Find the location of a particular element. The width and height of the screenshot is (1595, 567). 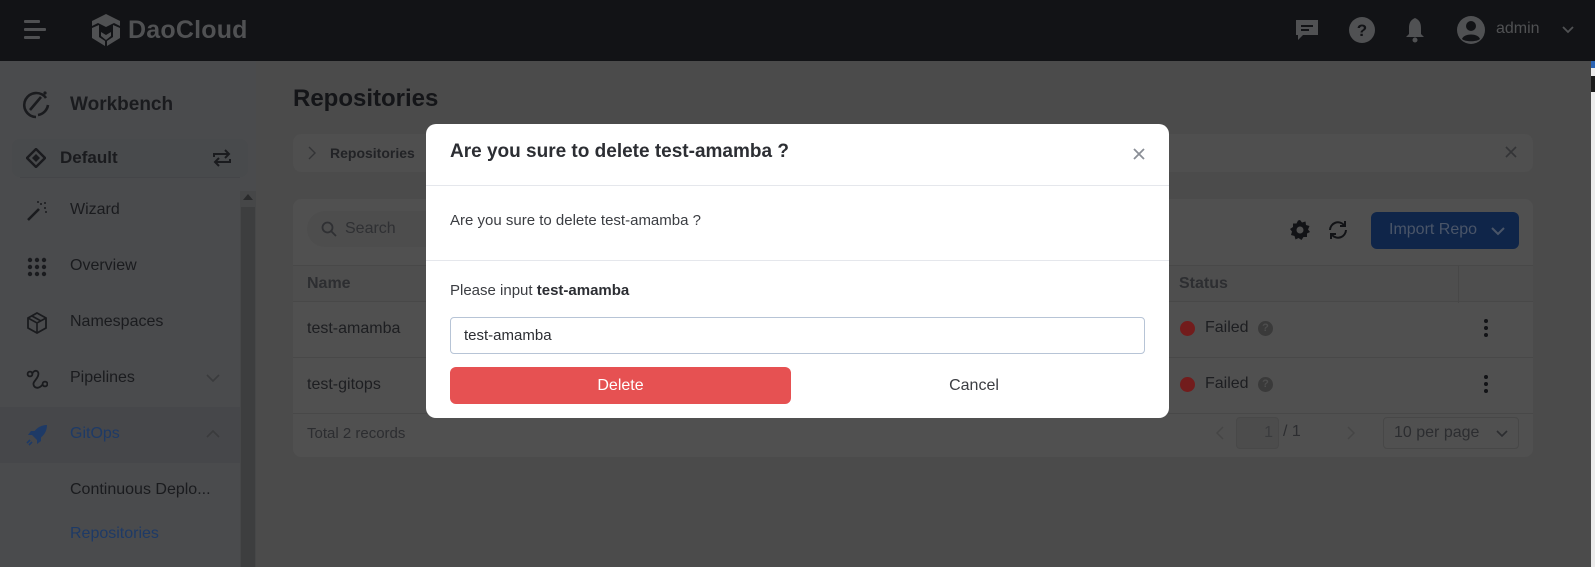

sidebar-item-wizard: Wizard is located at coordinates (120, 211).